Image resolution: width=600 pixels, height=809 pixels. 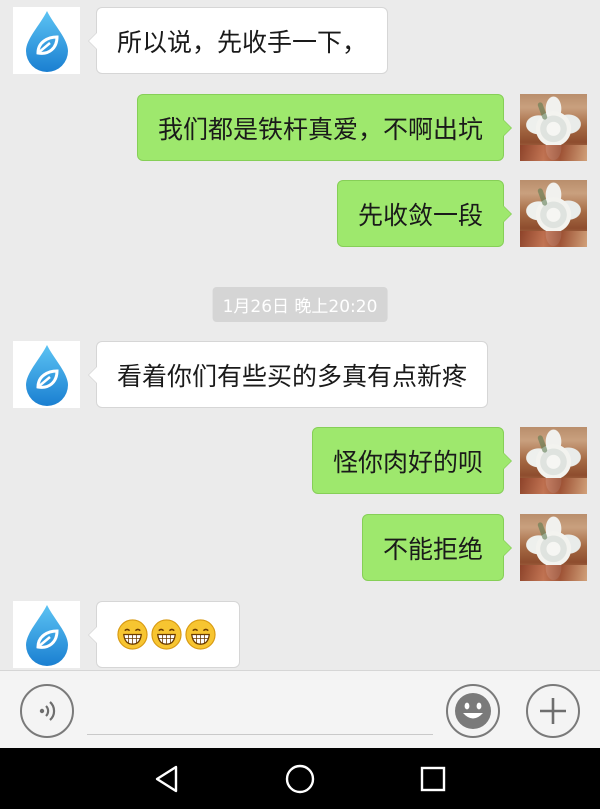 I want to click on message-bubble: 不能拒绝, so click(x=437, y=547).